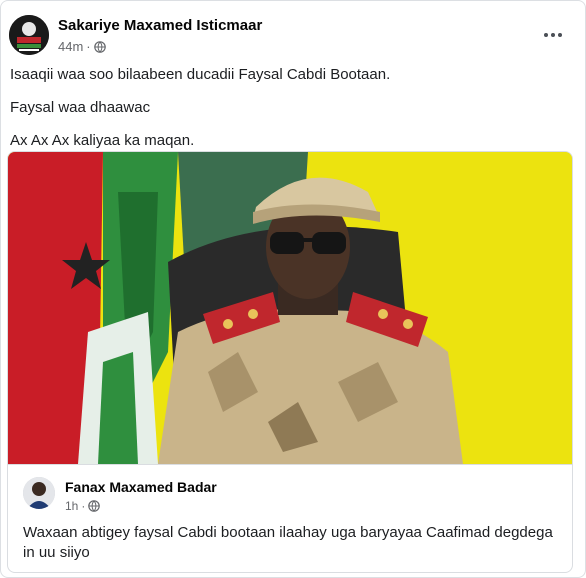 The height and width of the screenshot is (578, 586). What do you see at coordinates (29, 35) in the screenshot?
I see `author-avatar` at bounding box center [29, 35].